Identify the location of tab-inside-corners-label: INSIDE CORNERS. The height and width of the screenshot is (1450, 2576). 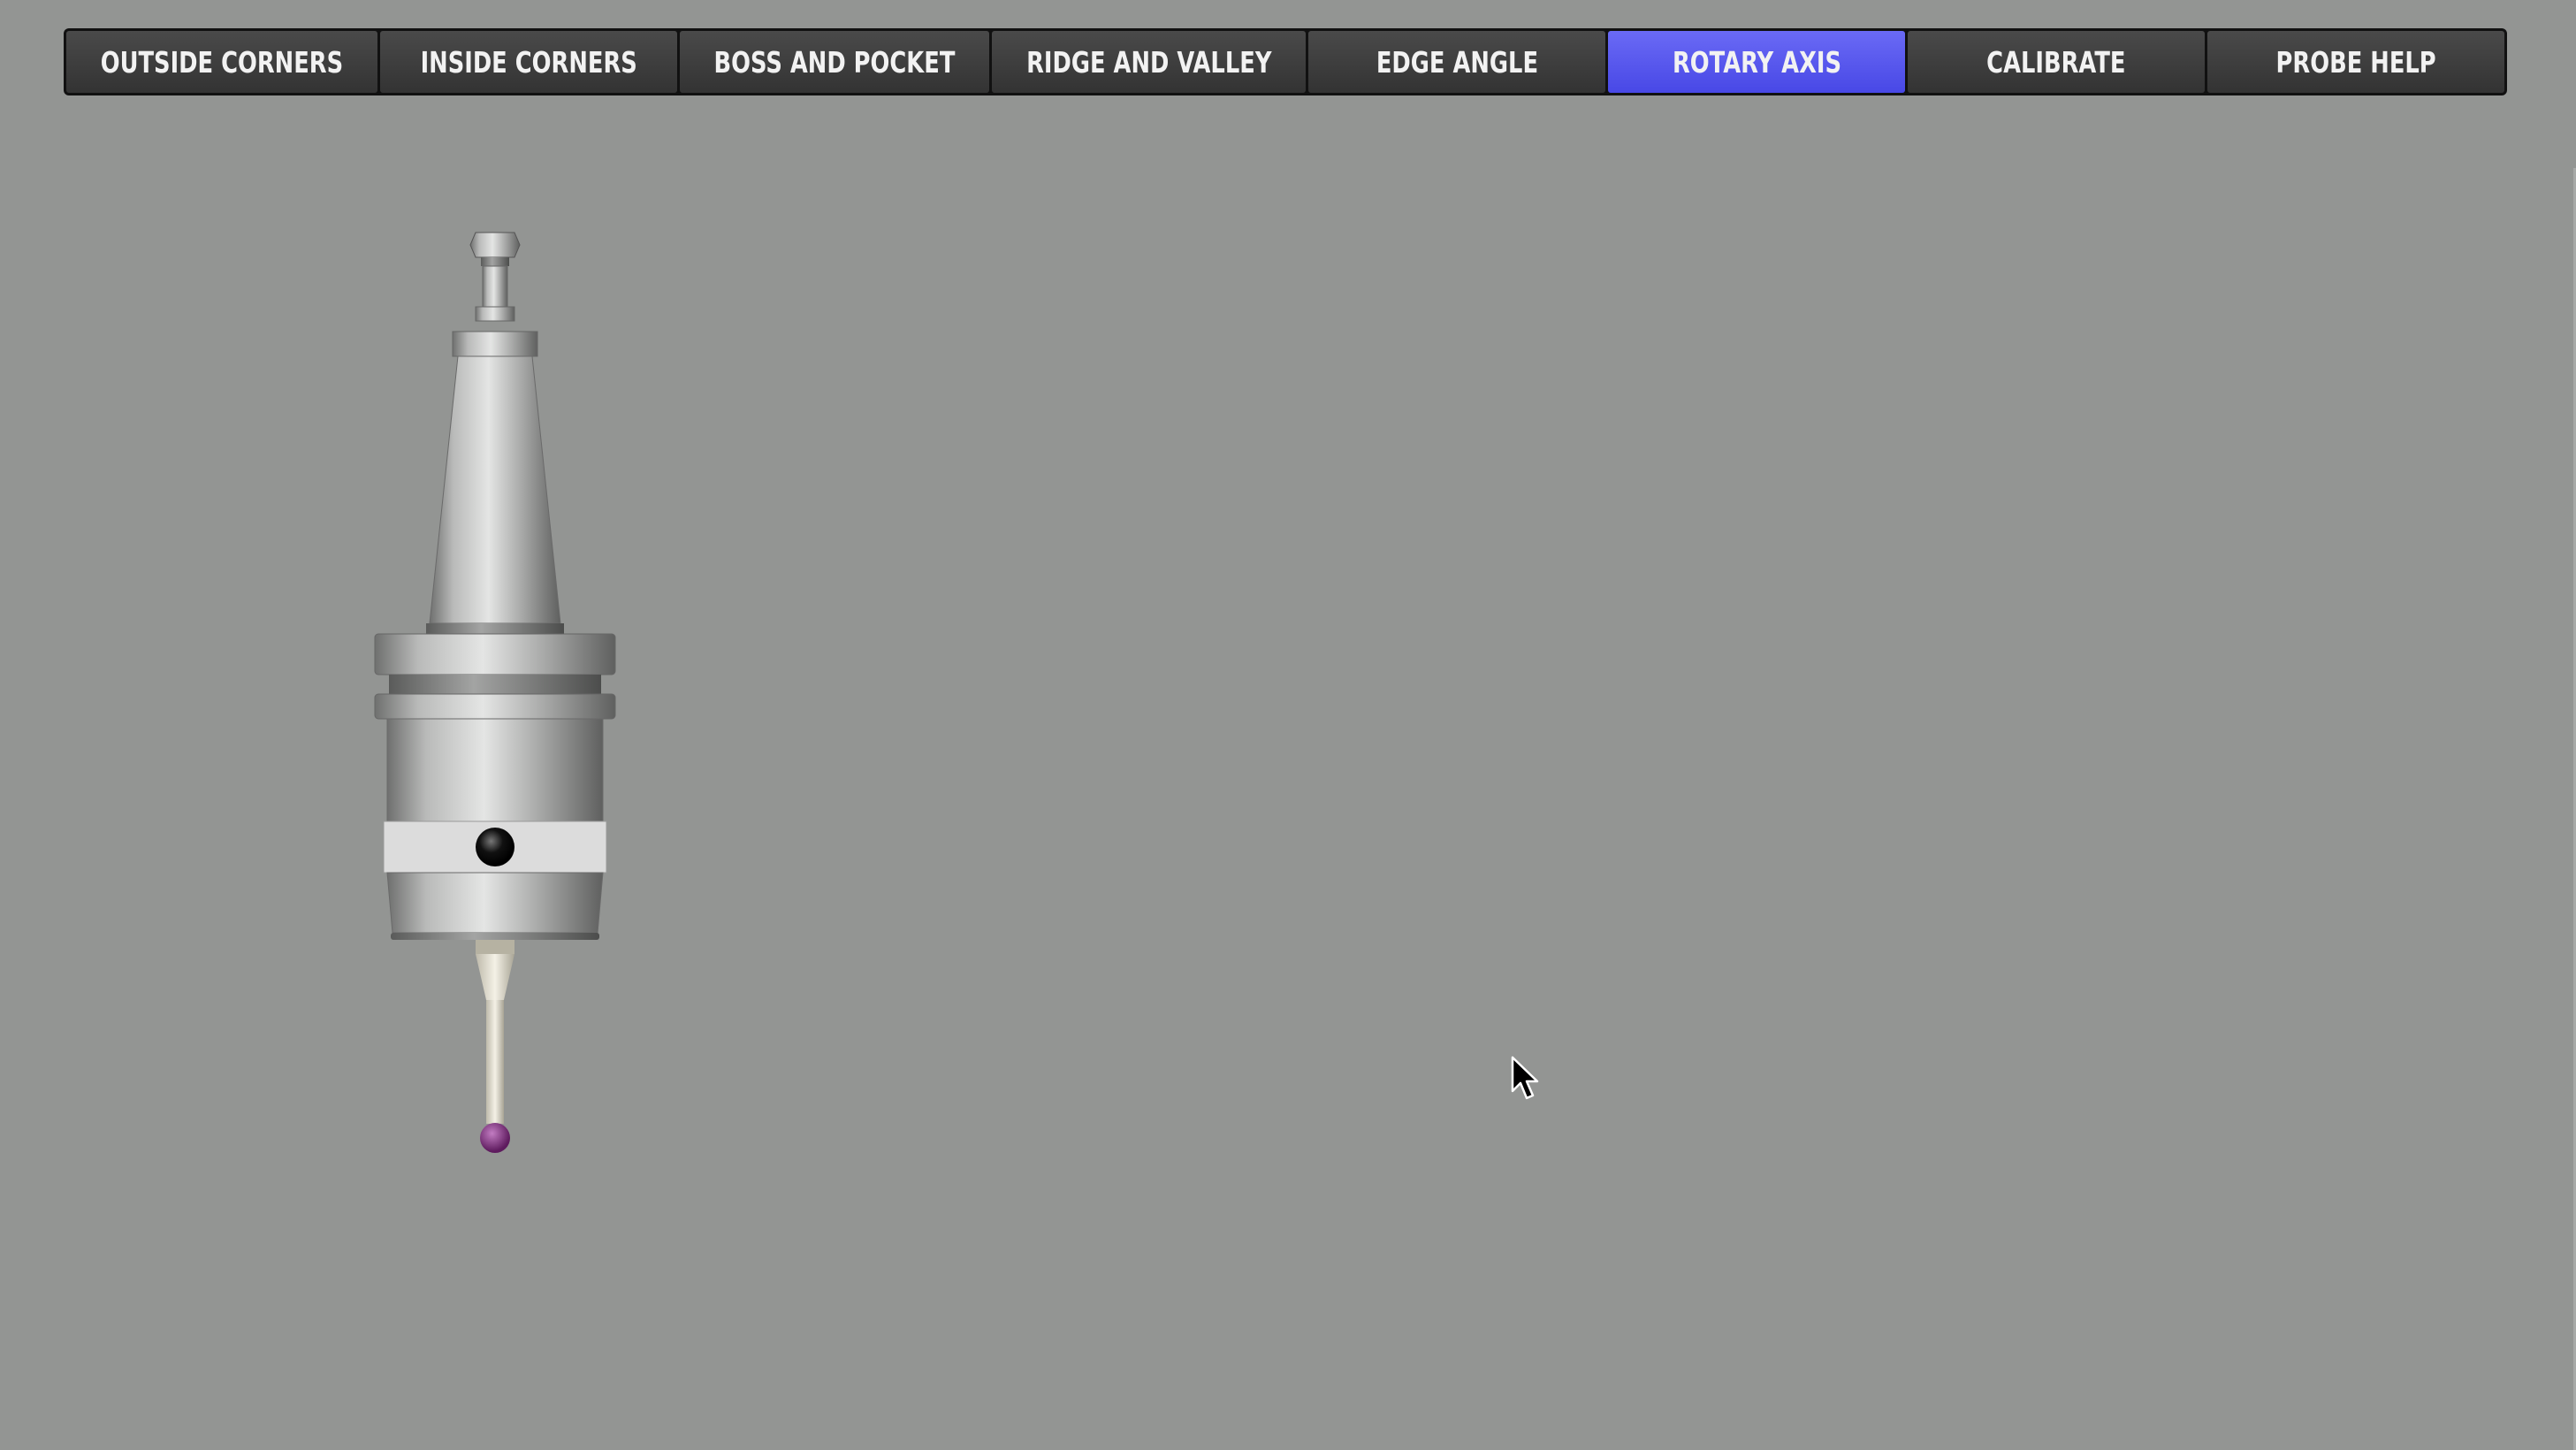
(528, 62).